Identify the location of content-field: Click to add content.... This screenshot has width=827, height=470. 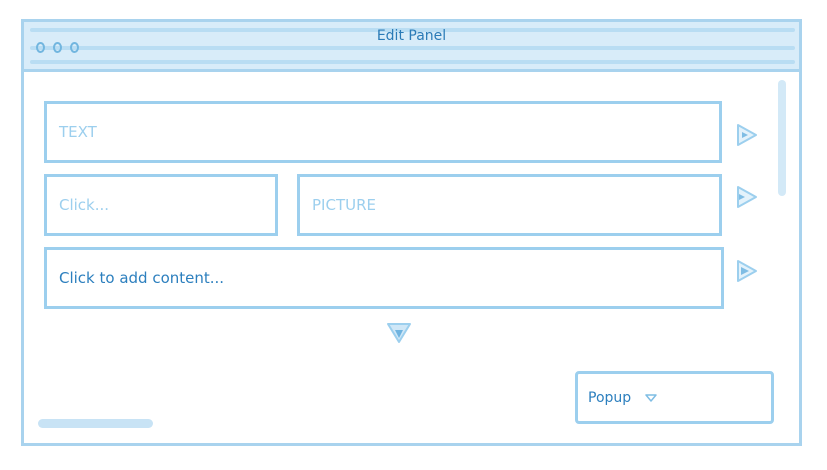
(384, 278).